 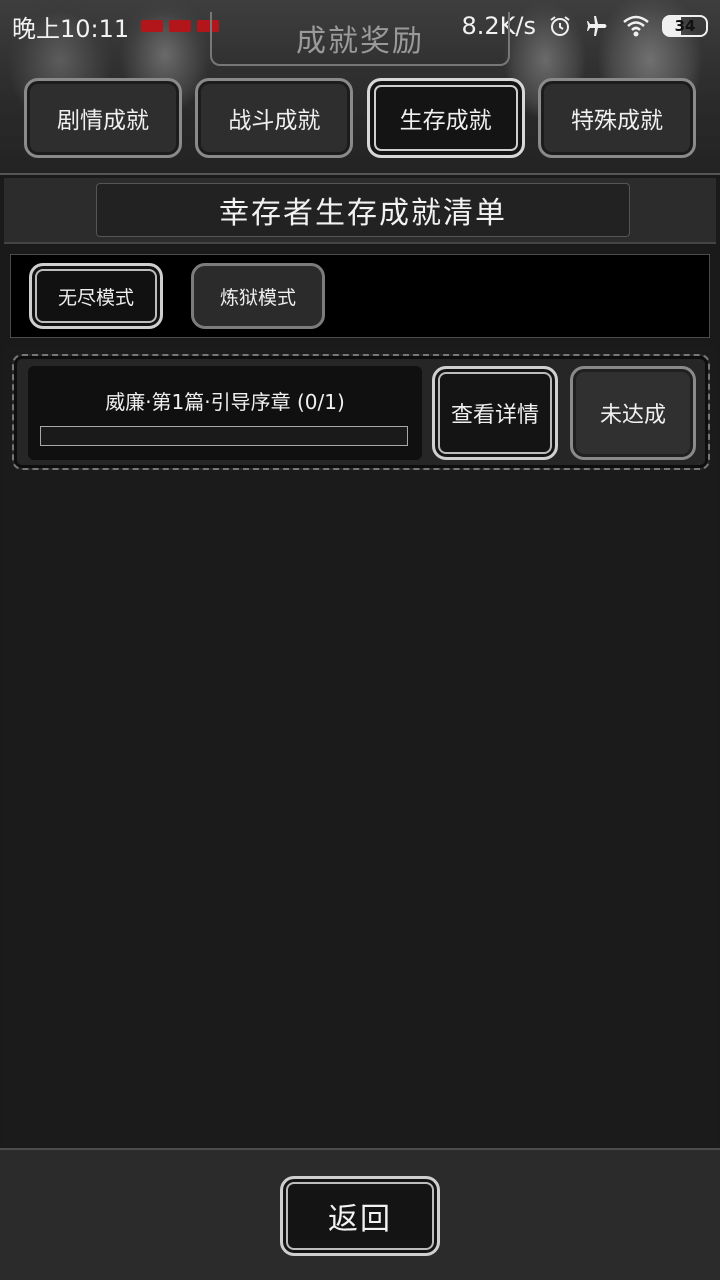 I want to click on tab-survival-achievements: 生存成就, so click(x=445, y=118).